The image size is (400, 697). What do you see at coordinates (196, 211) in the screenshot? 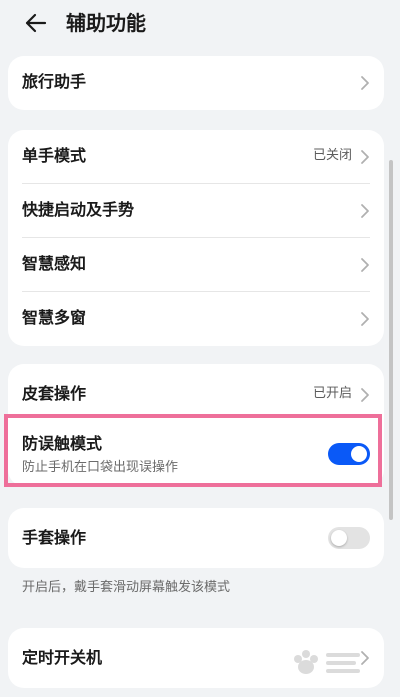
I see `list-item-quick-launch-gestures: 快捷启动及手势` at bounding box center [196, 211].